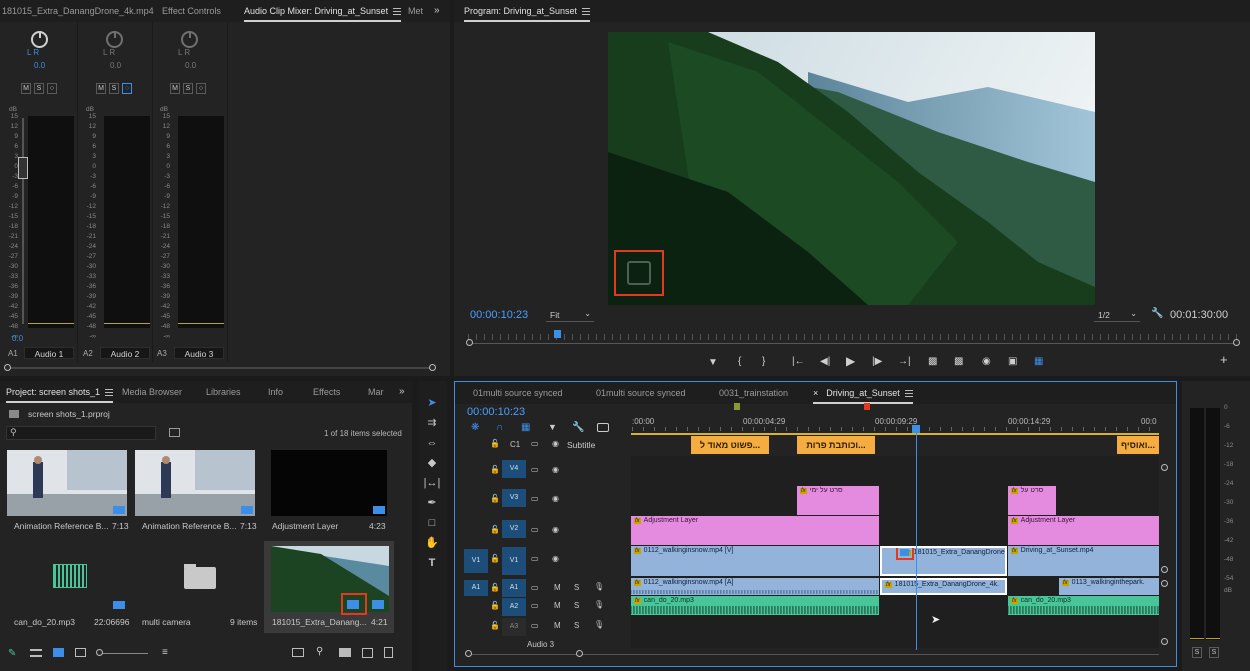 The height and width of the screenshot is (671, 1250). Describe the element at coordinates (753, 393) in the screenshot. I see `tab-sequence-3: 0031_trainstation` at that location.